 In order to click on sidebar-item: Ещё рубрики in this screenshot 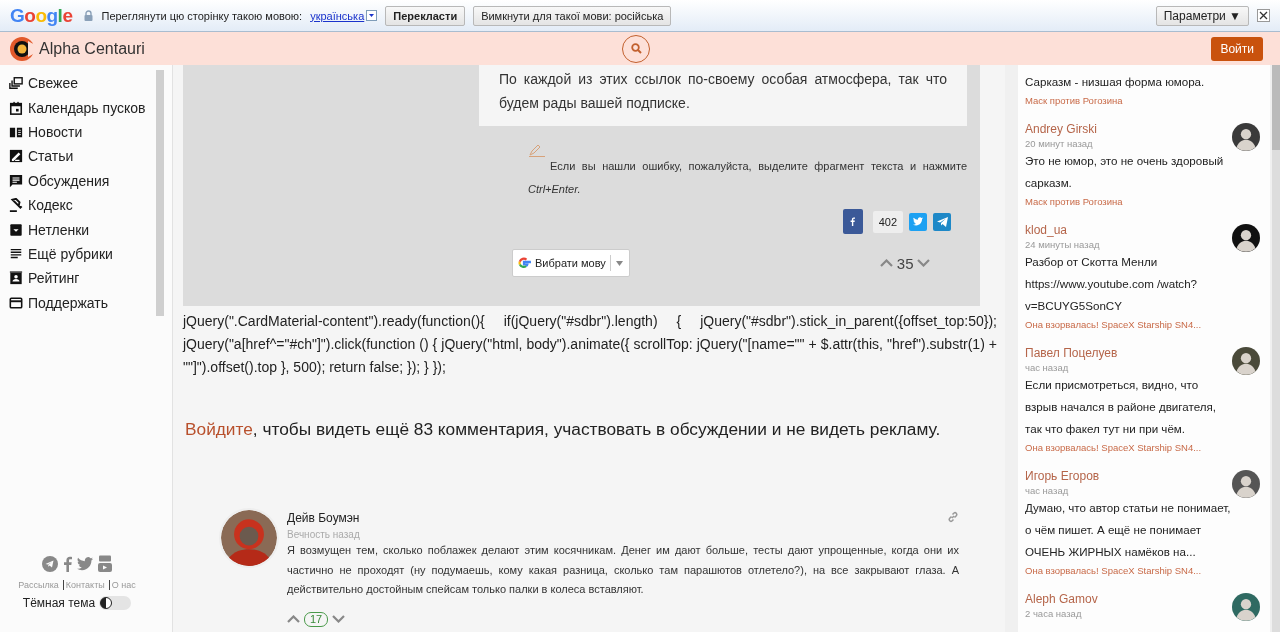, I will do `click(77, 254)`.